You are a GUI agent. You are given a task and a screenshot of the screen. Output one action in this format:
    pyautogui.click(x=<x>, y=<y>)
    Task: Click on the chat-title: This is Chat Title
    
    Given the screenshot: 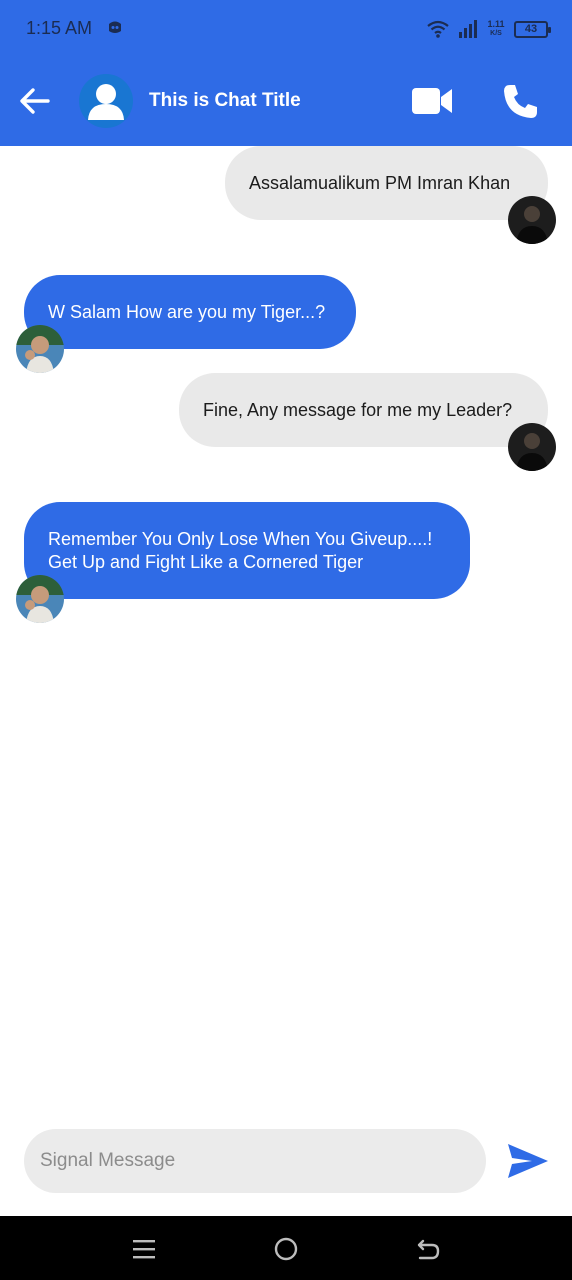 What is the action you would take?
    pyautogui.click(x=225, y=101)
    